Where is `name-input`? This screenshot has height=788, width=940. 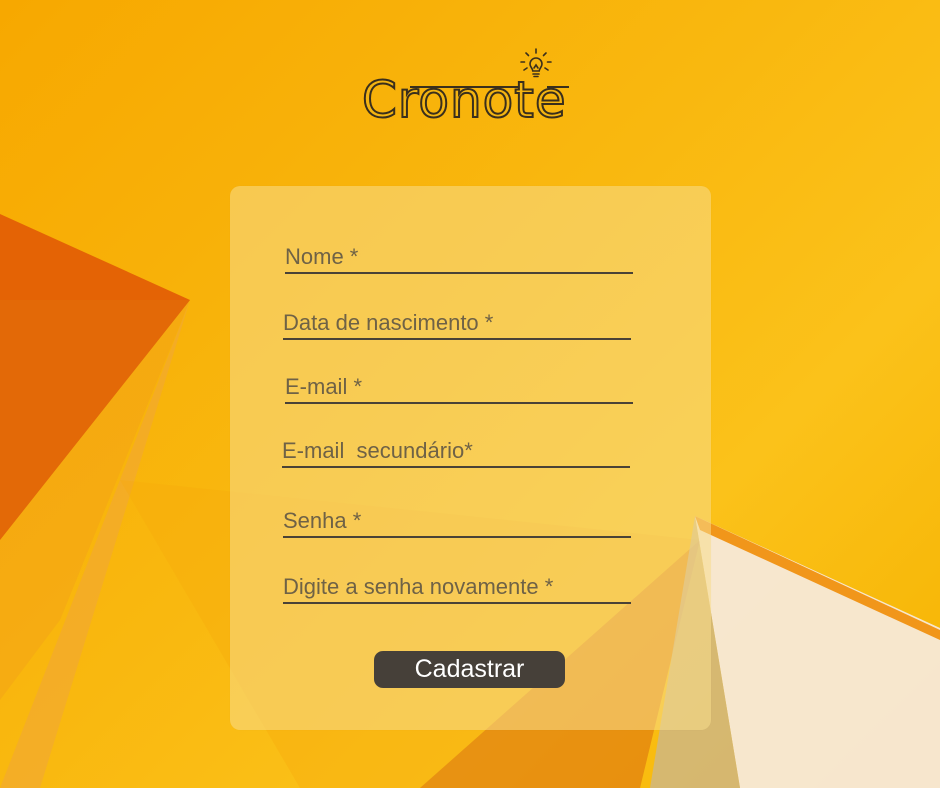
name-input is located at coordinates (459, 257).